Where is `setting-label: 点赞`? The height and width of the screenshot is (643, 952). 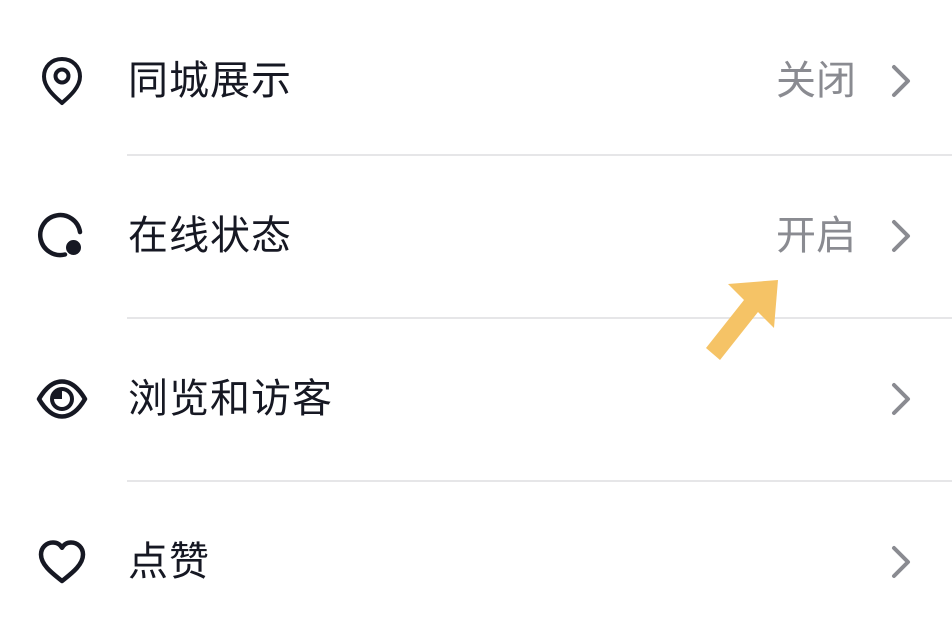 setting-label: 点赞 is located at coordinates (169, 562).